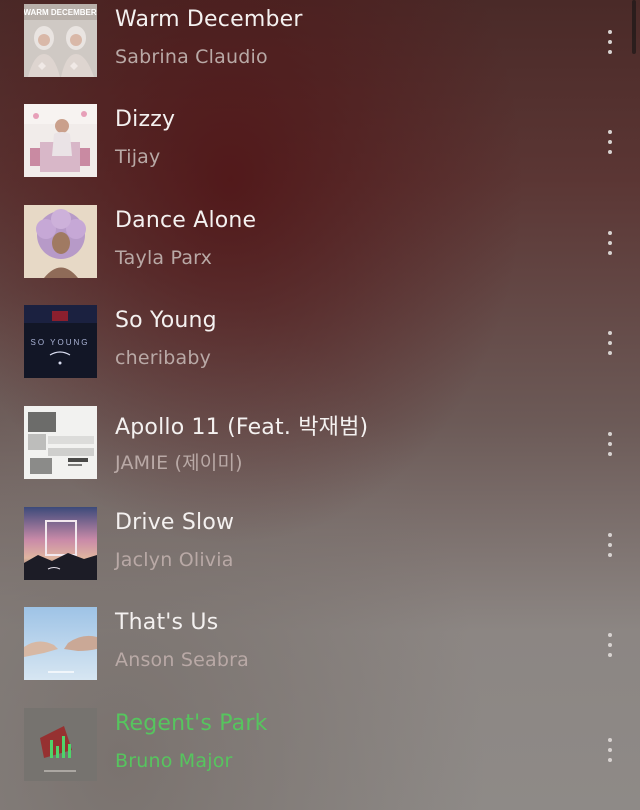  What do you see at coordinates (174, 761) in the screenshot?
I see `track-artist: Bruno Major` at bounding box center [174, 761].